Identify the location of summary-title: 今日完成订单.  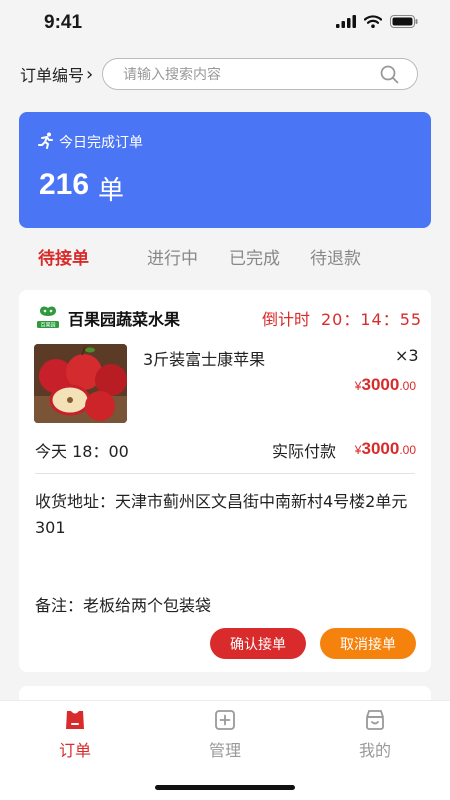
(101, 143).